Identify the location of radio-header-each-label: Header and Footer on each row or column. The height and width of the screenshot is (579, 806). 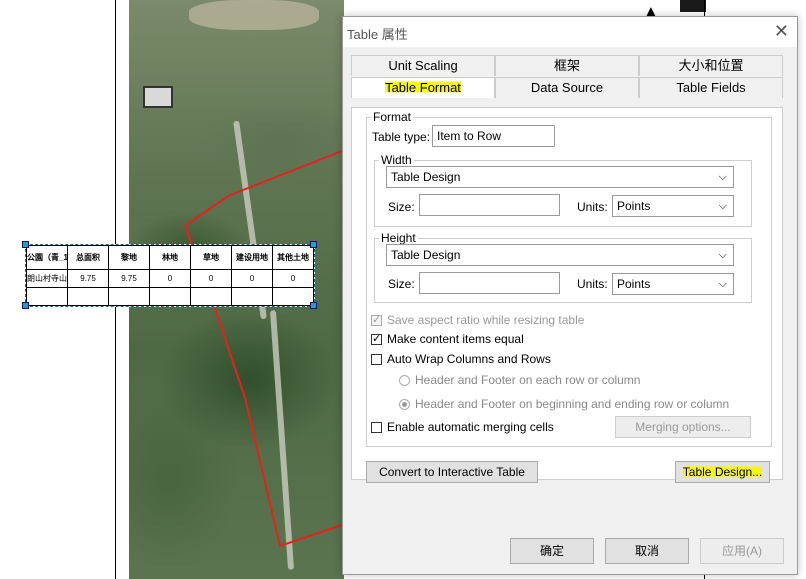
(528, 380).